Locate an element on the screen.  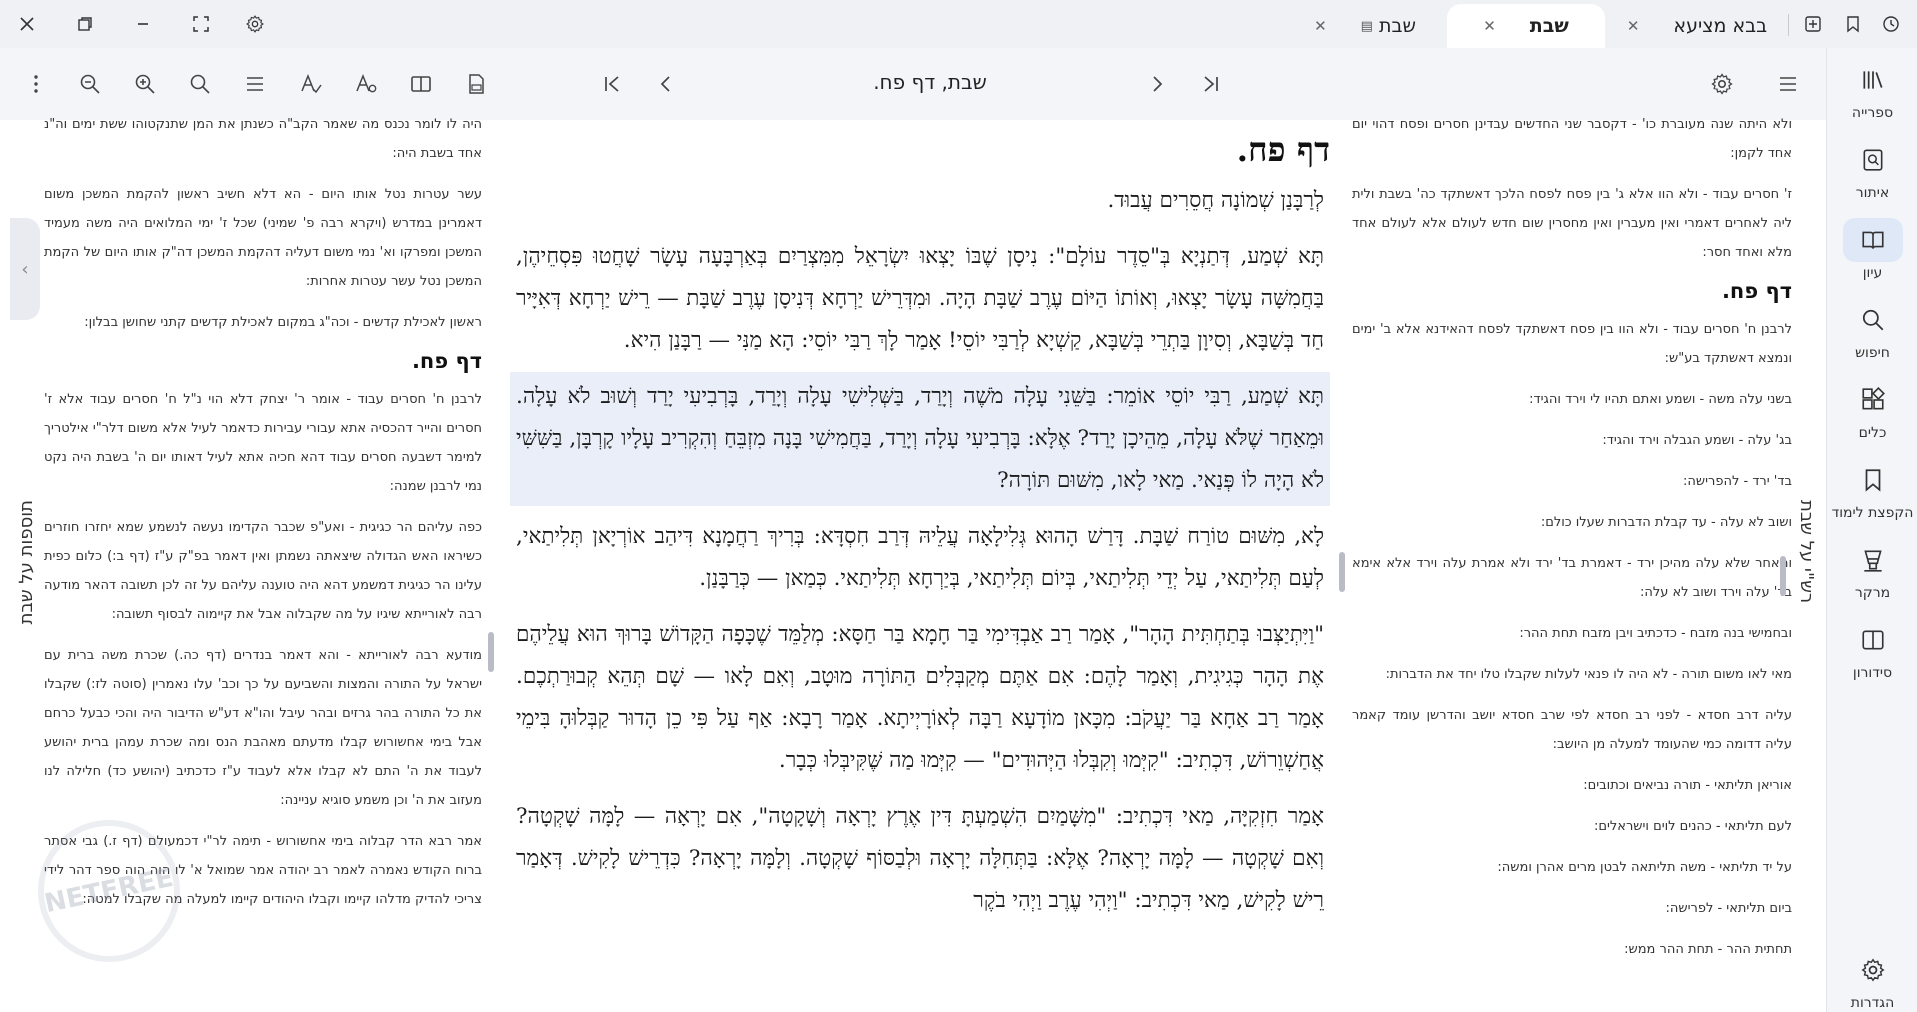
document-title: שבת, דף פח. is located at coordinates (930, 82).